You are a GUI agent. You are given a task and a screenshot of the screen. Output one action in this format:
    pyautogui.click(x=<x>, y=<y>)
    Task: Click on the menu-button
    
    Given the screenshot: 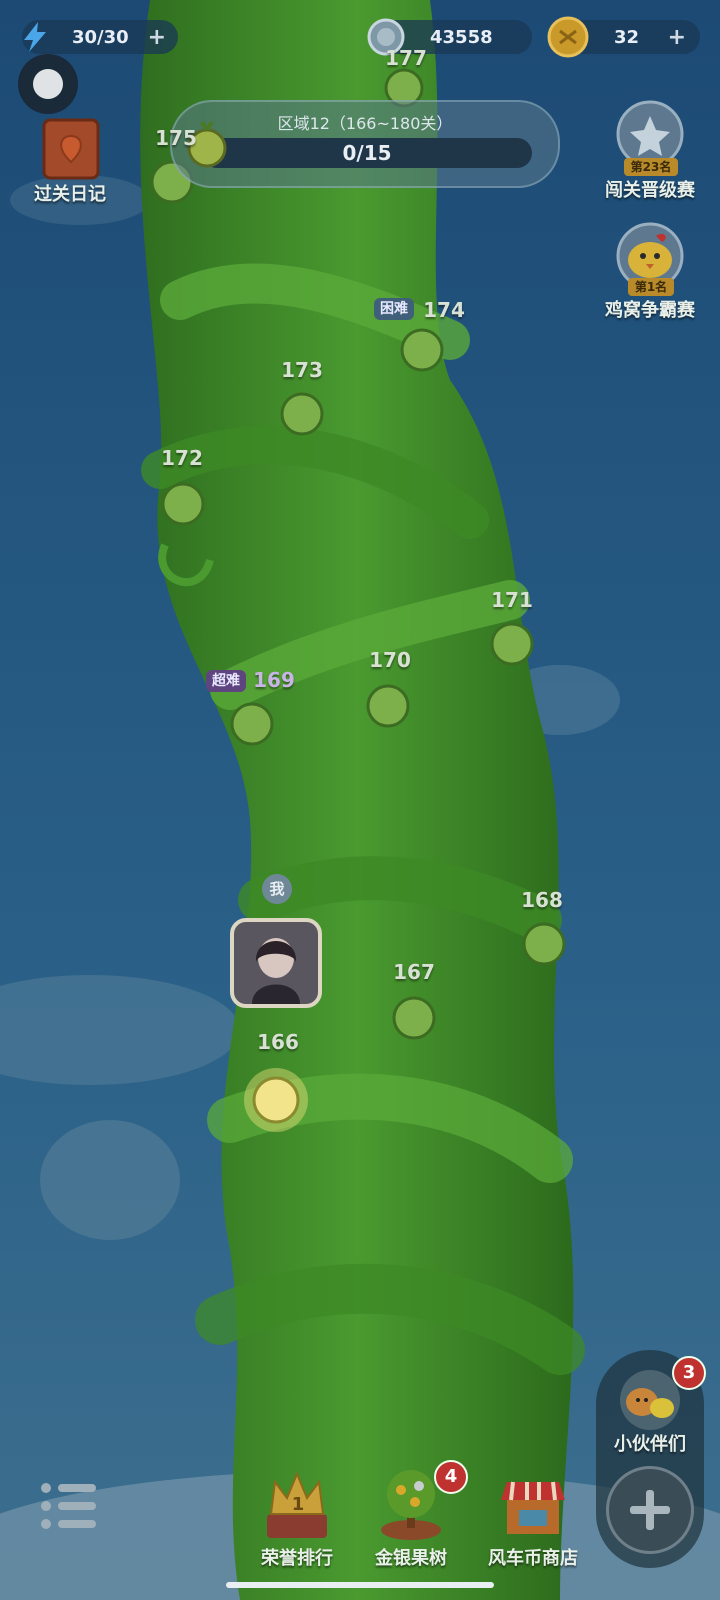 What is the action you would take?
    pyautogui.click(x=70, y=1506)
    